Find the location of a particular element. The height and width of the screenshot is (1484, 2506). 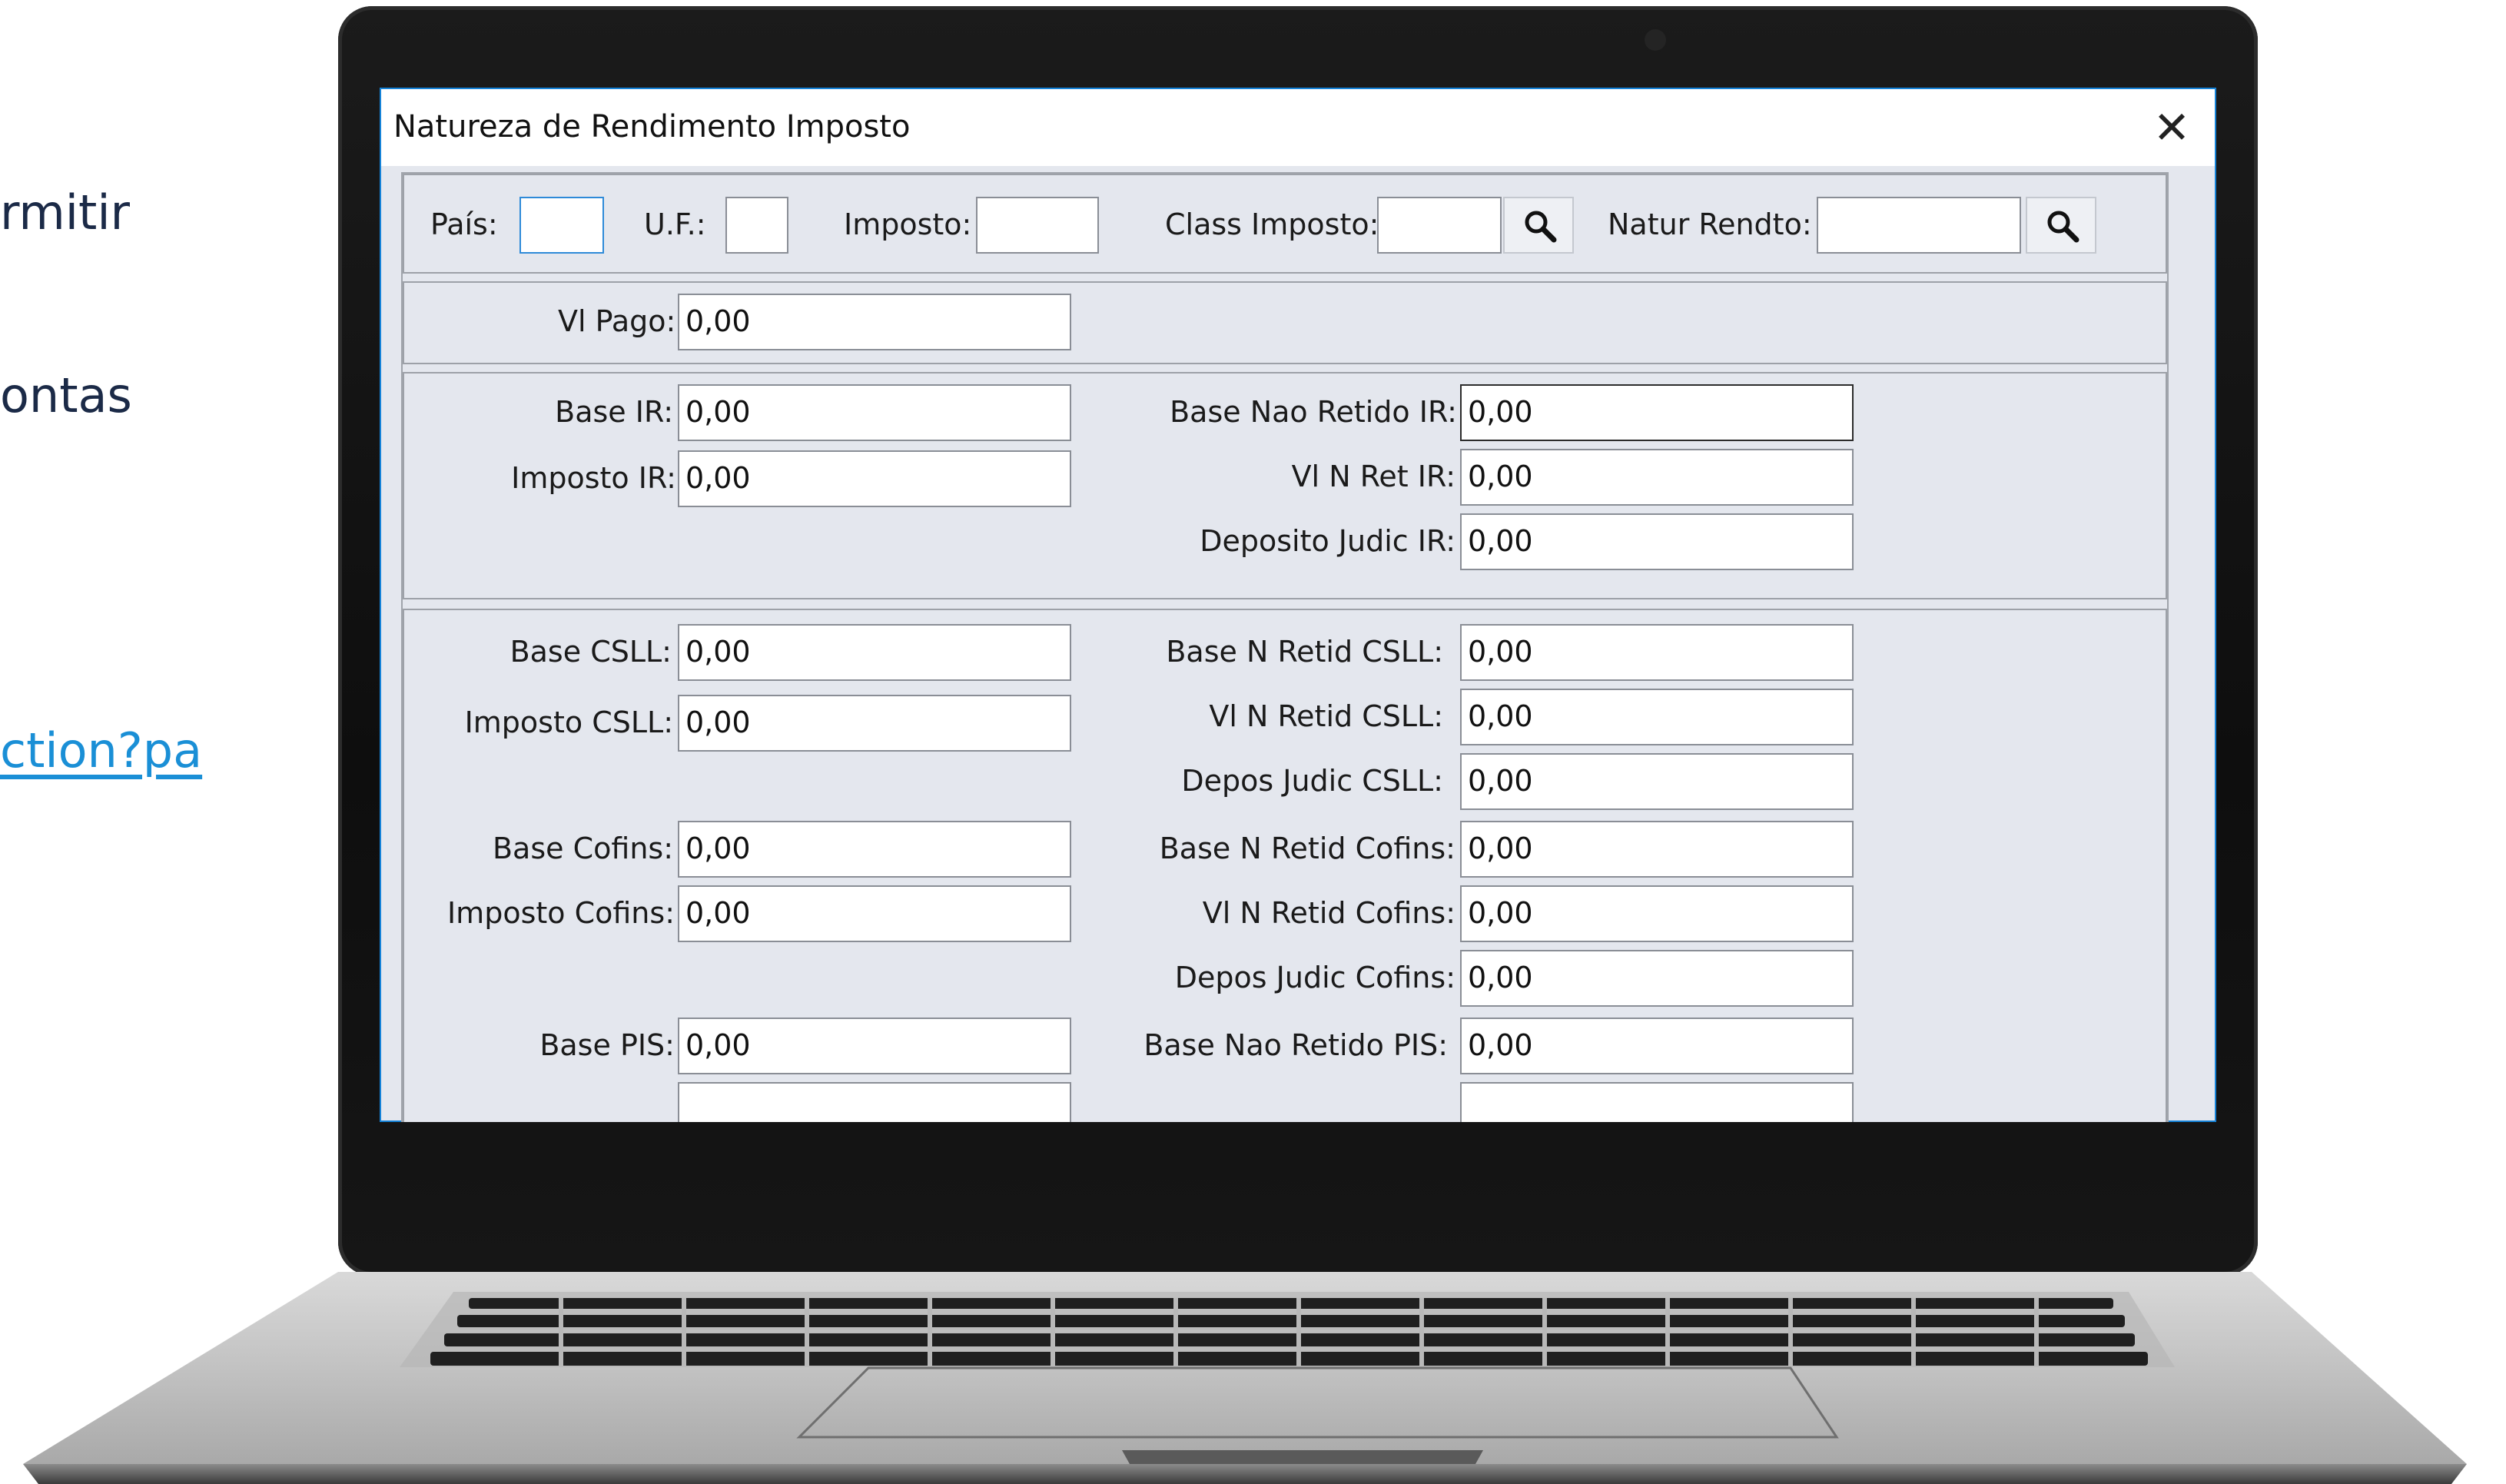

base-n-retid-csll-label: Base N Retid CSLL: is located at coordinates (1304, 652).